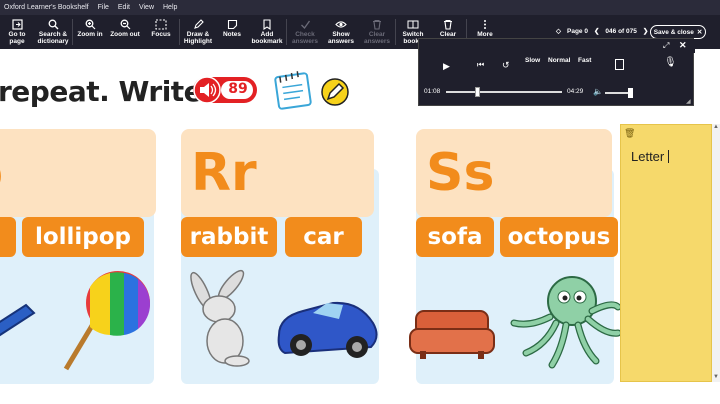  Describe the element at coordinates (53, 24) in the screenshot. I see `search-icon` at that location.